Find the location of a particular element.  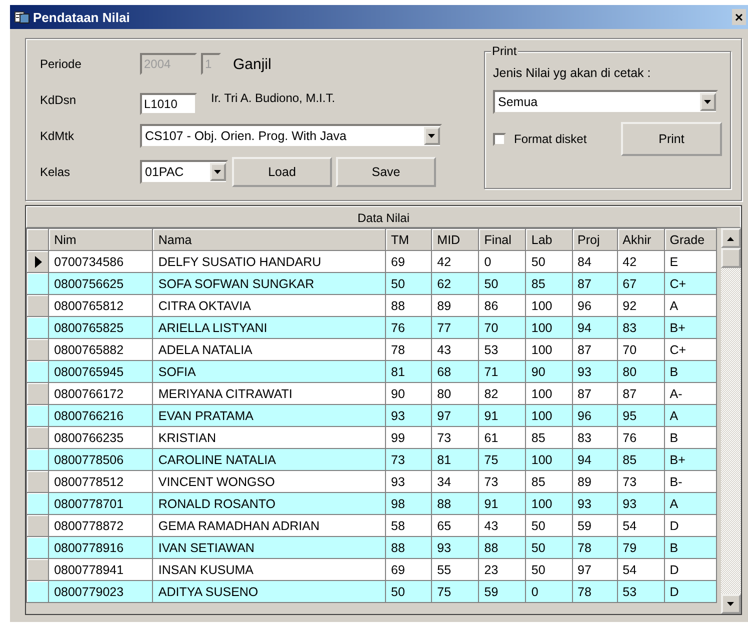

table-cell: 68 is located at coordinates (455, 371).